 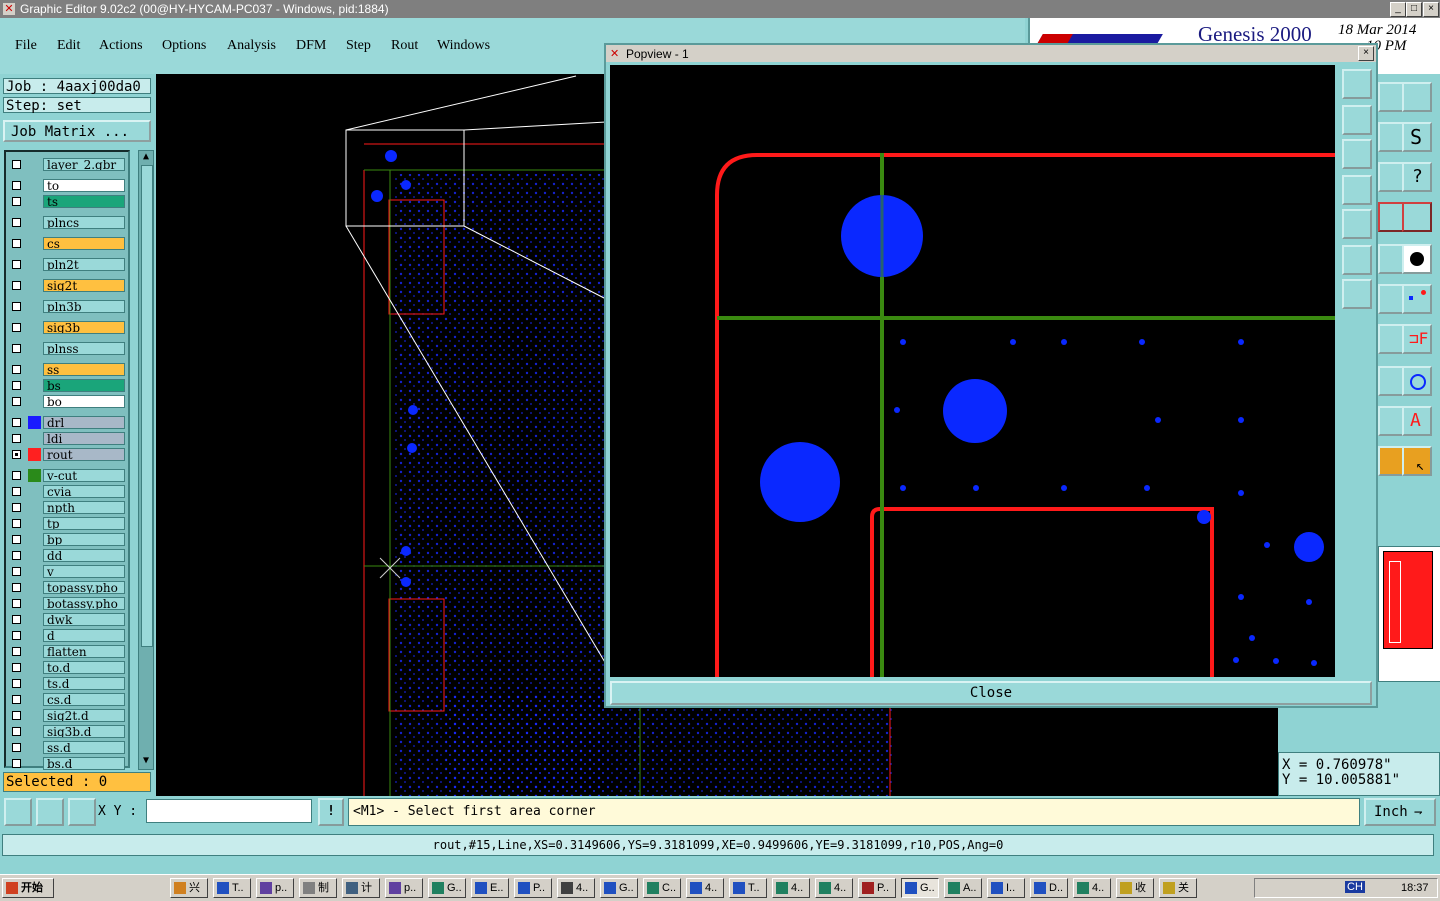 I want to click on layer-name: pln2t, so click(x=84, y=264).